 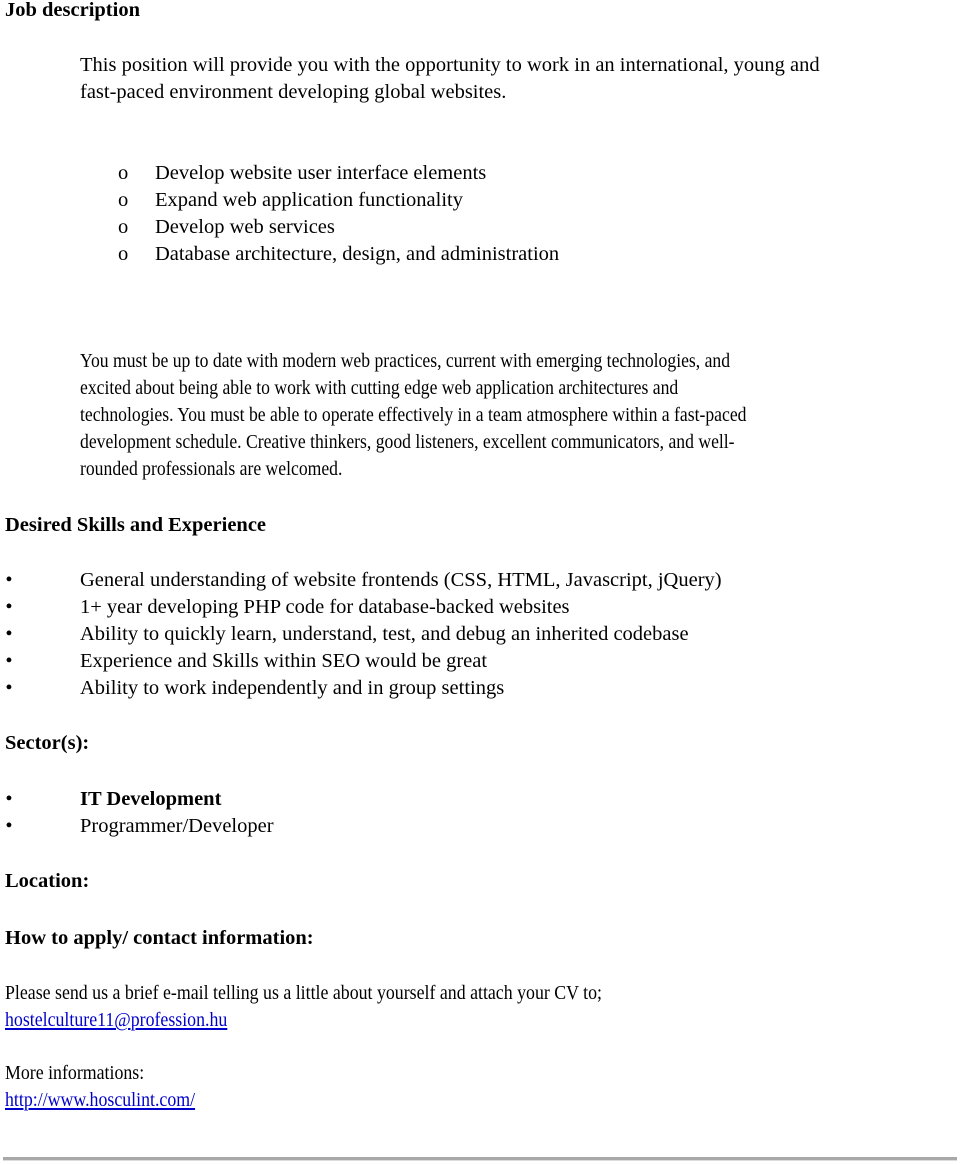 I want to click on job-description-heading: Job description, so click(x=72, y=10).